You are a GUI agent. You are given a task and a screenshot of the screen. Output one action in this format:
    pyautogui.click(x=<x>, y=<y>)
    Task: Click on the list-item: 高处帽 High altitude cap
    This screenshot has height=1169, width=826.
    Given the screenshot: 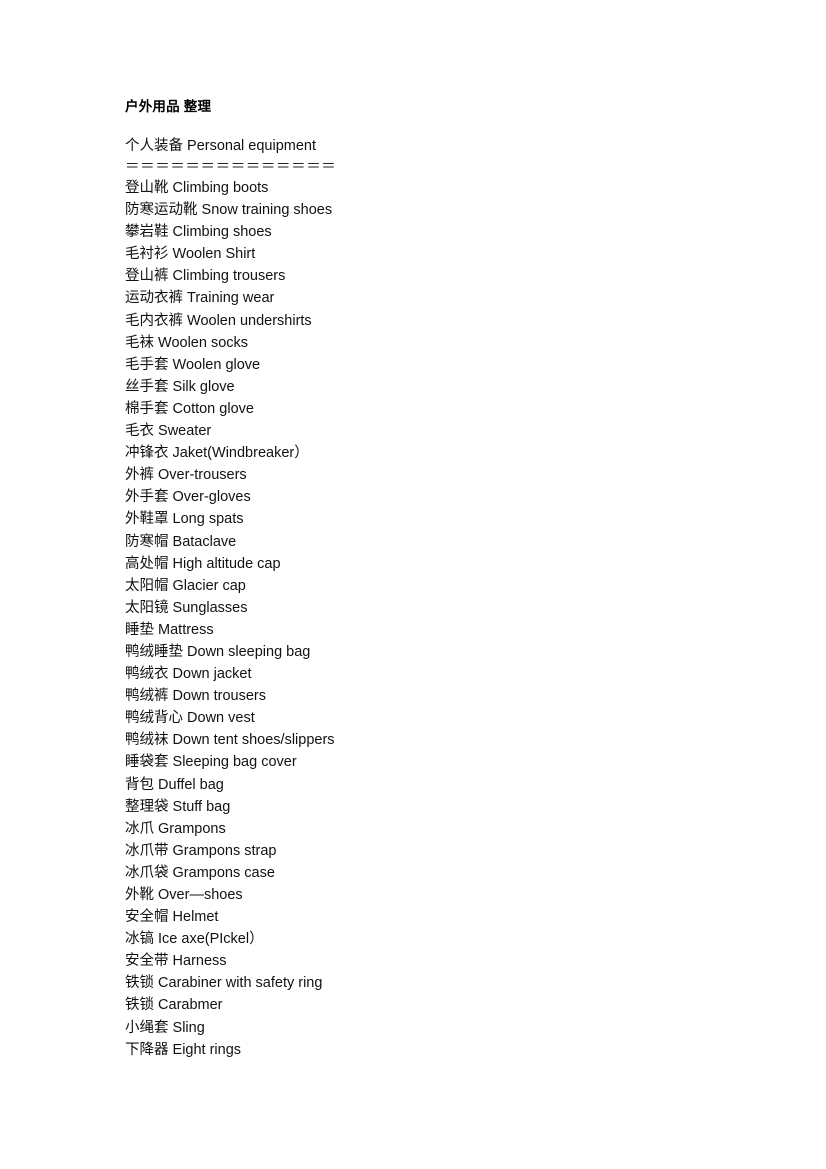 What is the action you would take?
    pyautogui.click(x=203, y=563)
    